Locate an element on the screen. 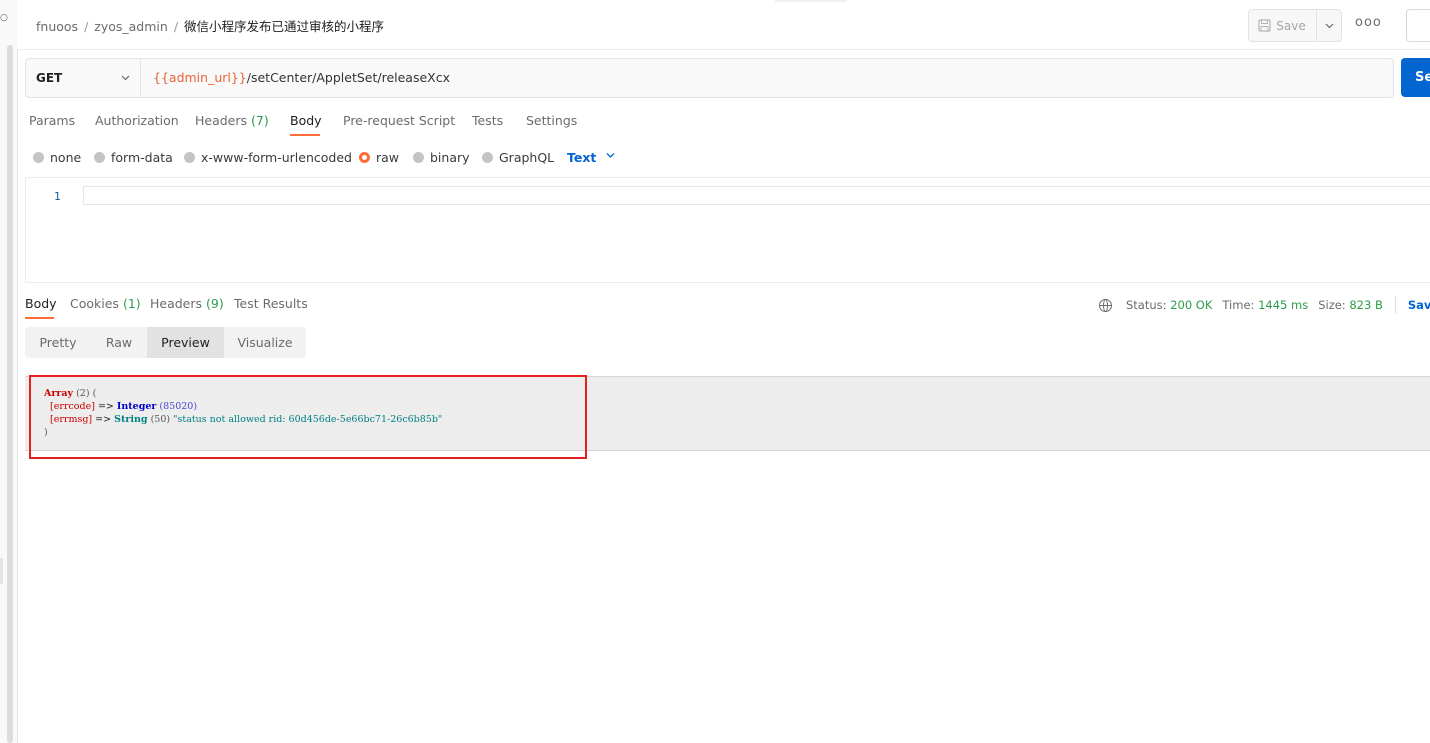 The image size is (1430, 743). tab-count: (7) is located at coordinates (260, 120).